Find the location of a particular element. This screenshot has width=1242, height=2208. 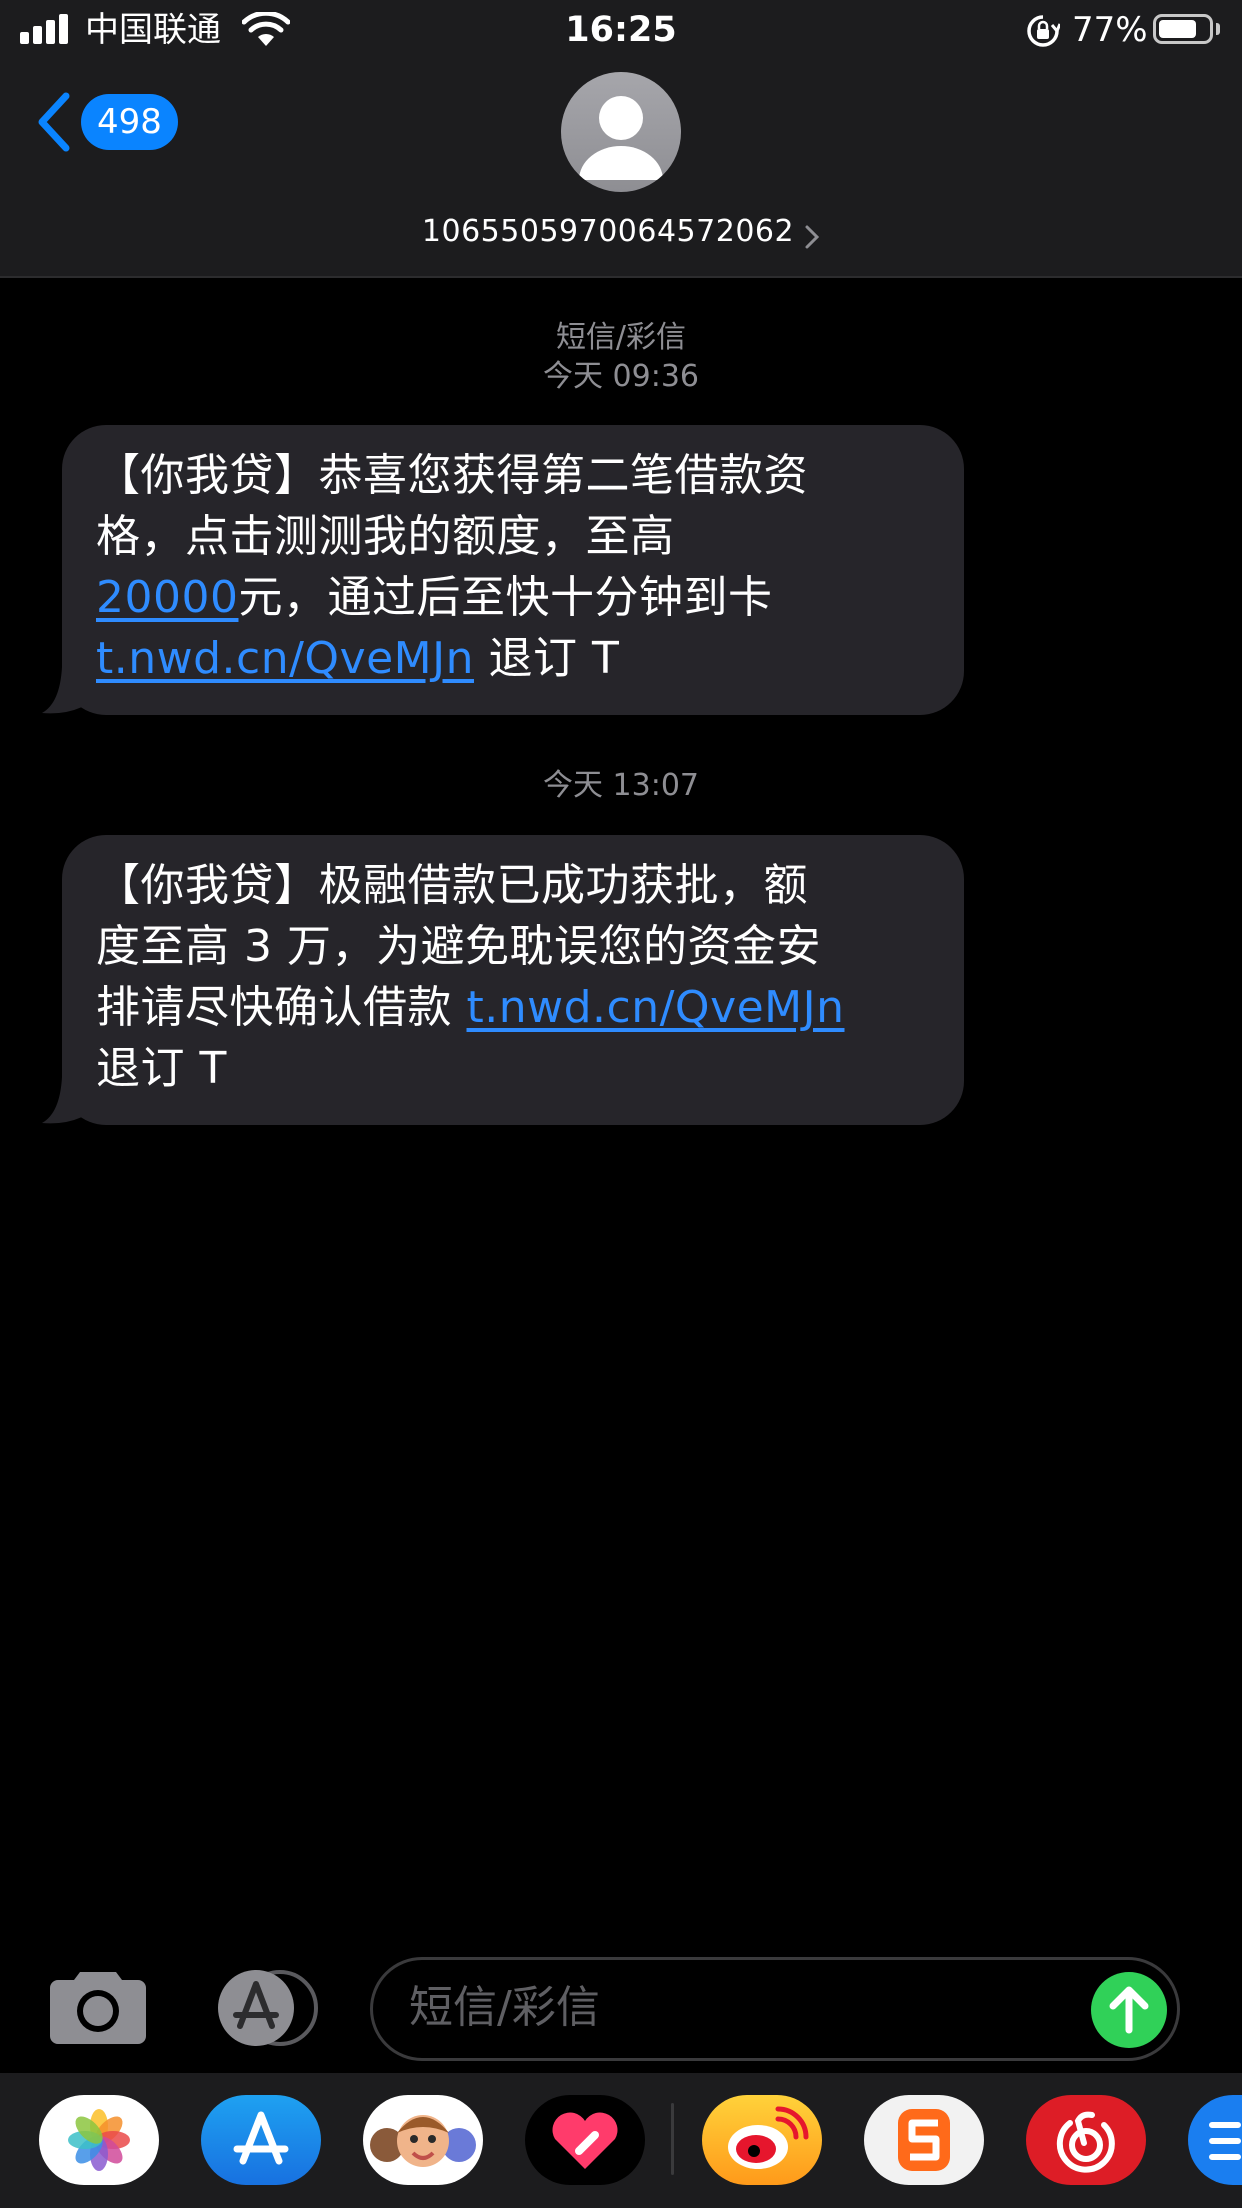

battery-percent: 77% is located at coordinates (1110, 30).